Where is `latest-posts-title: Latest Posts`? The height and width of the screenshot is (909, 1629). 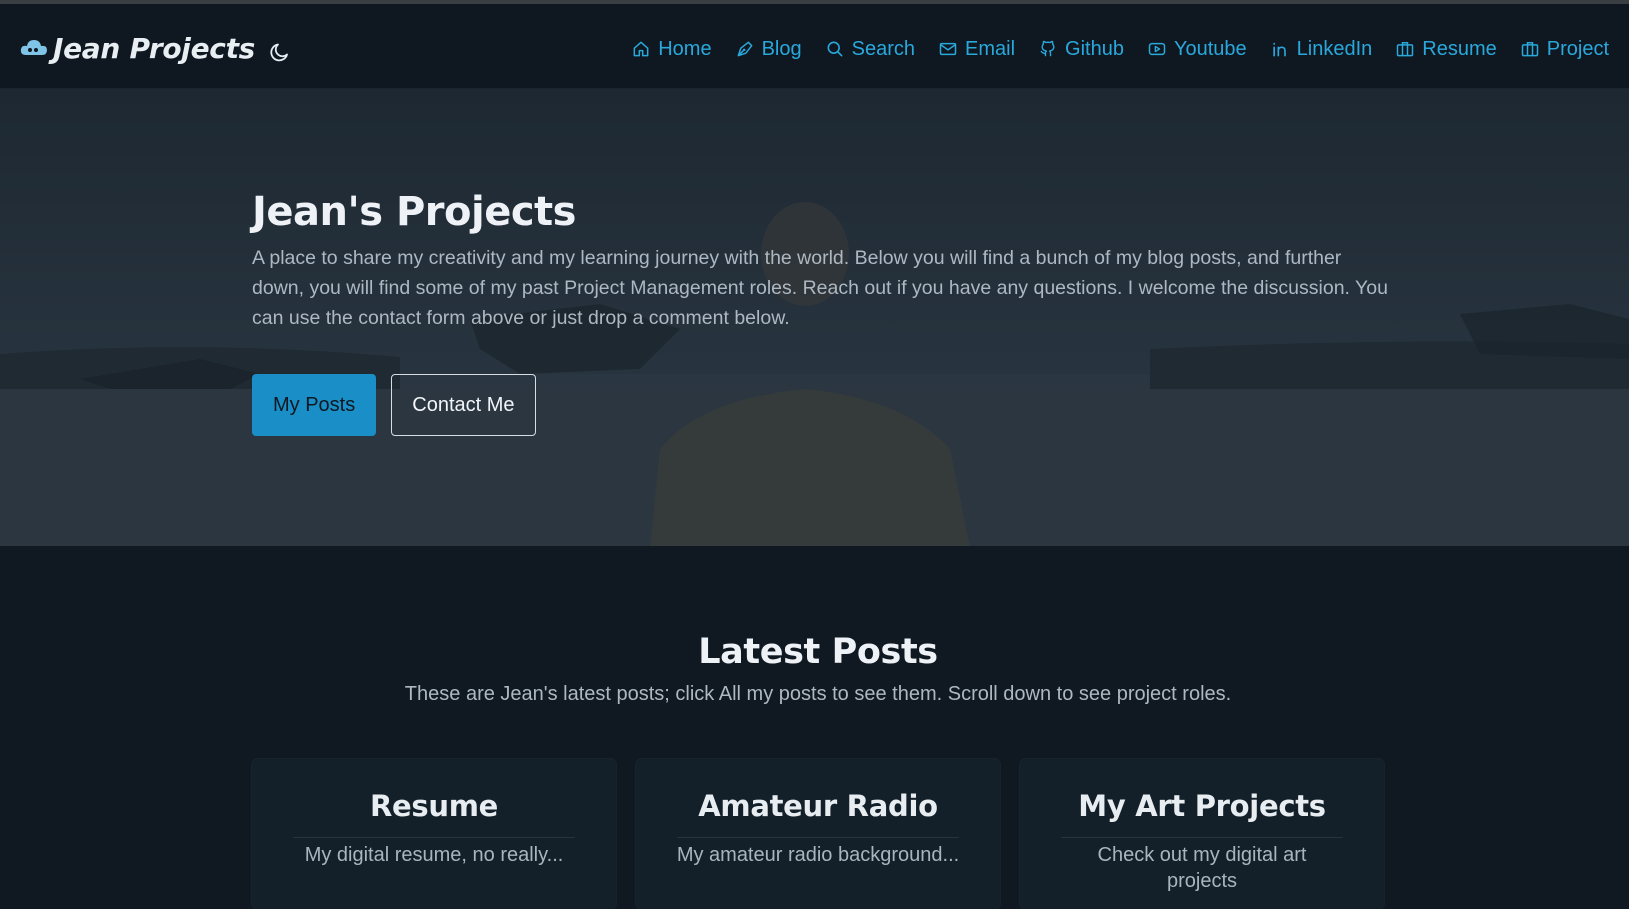 latest-posts-title: Latest Posts is located at coordinates (818, 652).